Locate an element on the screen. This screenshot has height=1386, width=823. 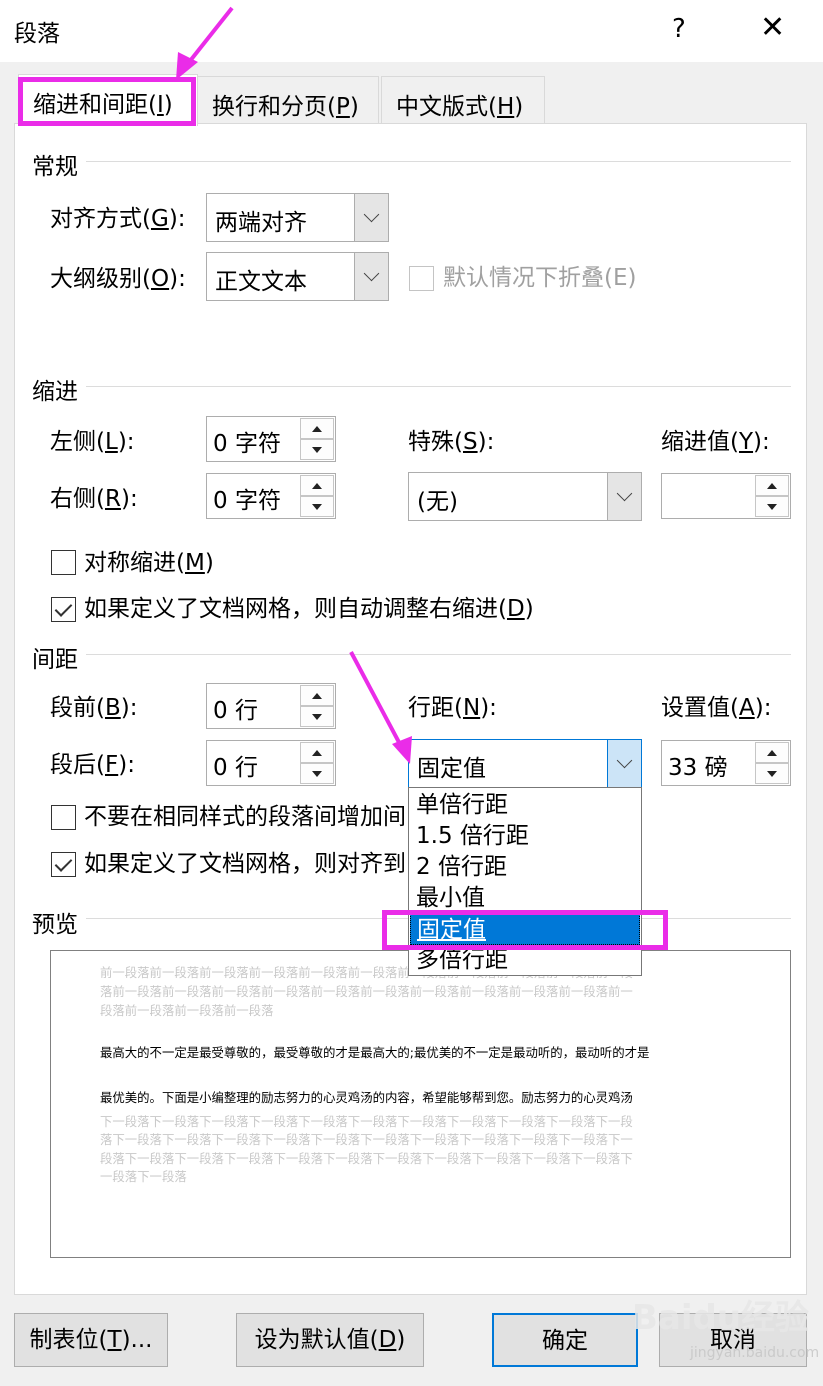
baidu-watermark-logo: Baidu经验 is located at coordinates (721, 1318).